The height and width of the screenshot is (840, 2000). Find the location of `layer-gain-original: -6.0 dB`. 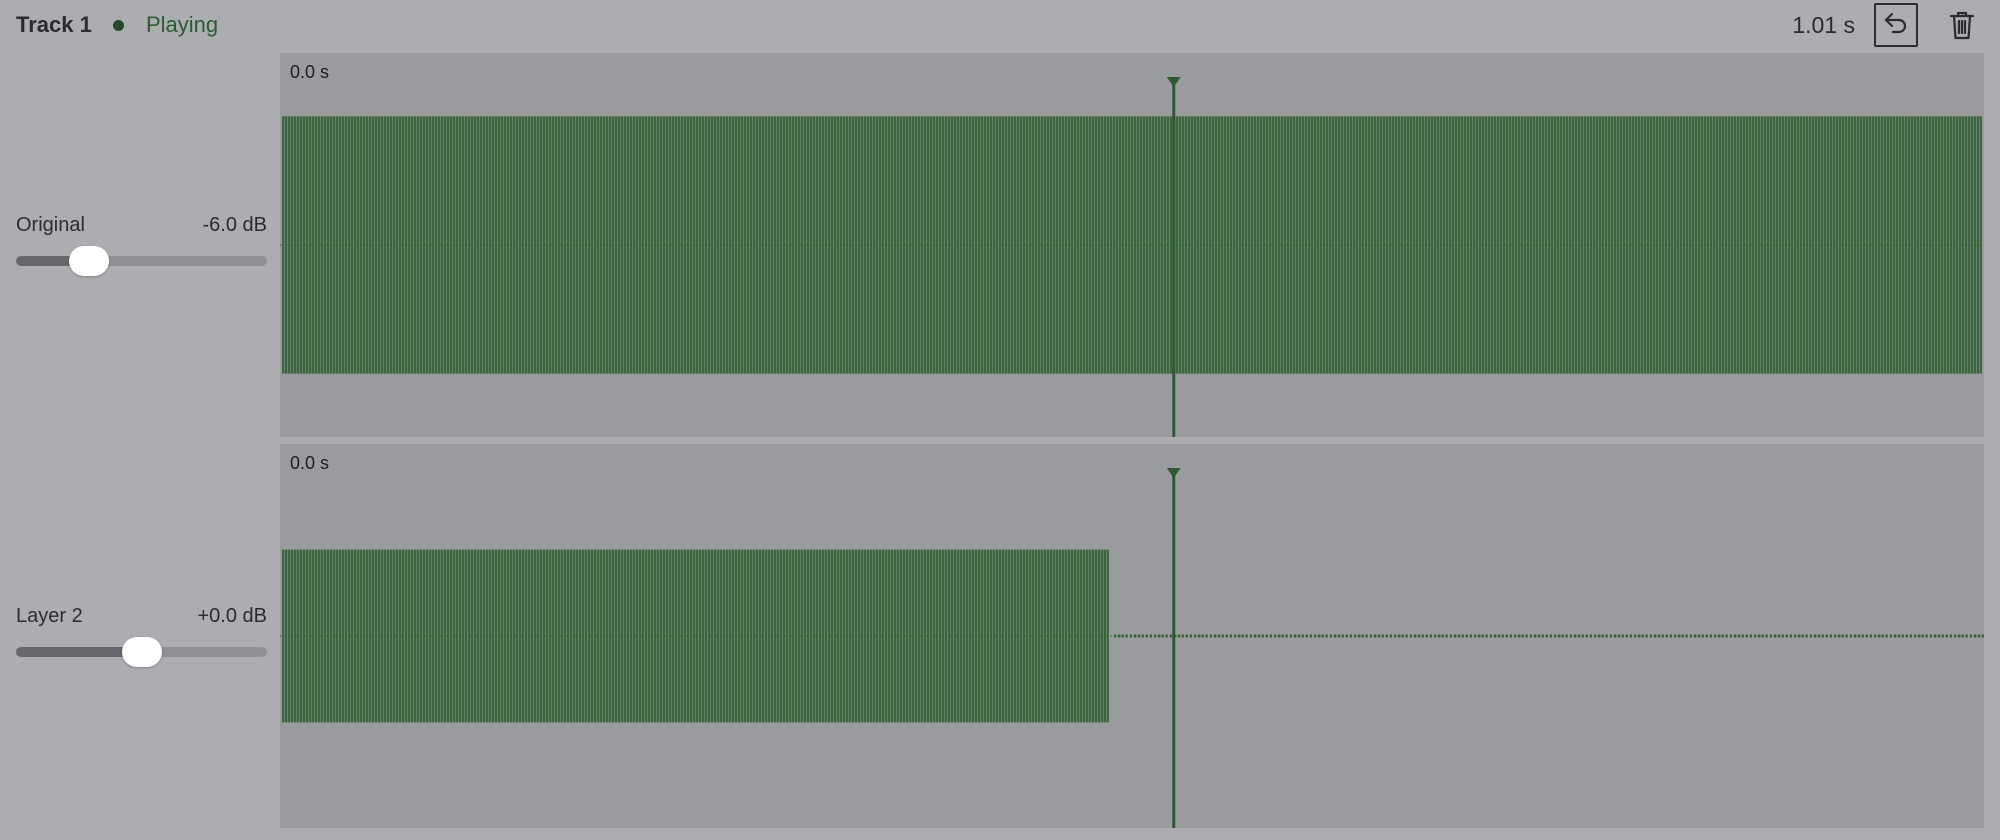

layer-gain-original: -6.0 dB is located at coordinates (234, 225).